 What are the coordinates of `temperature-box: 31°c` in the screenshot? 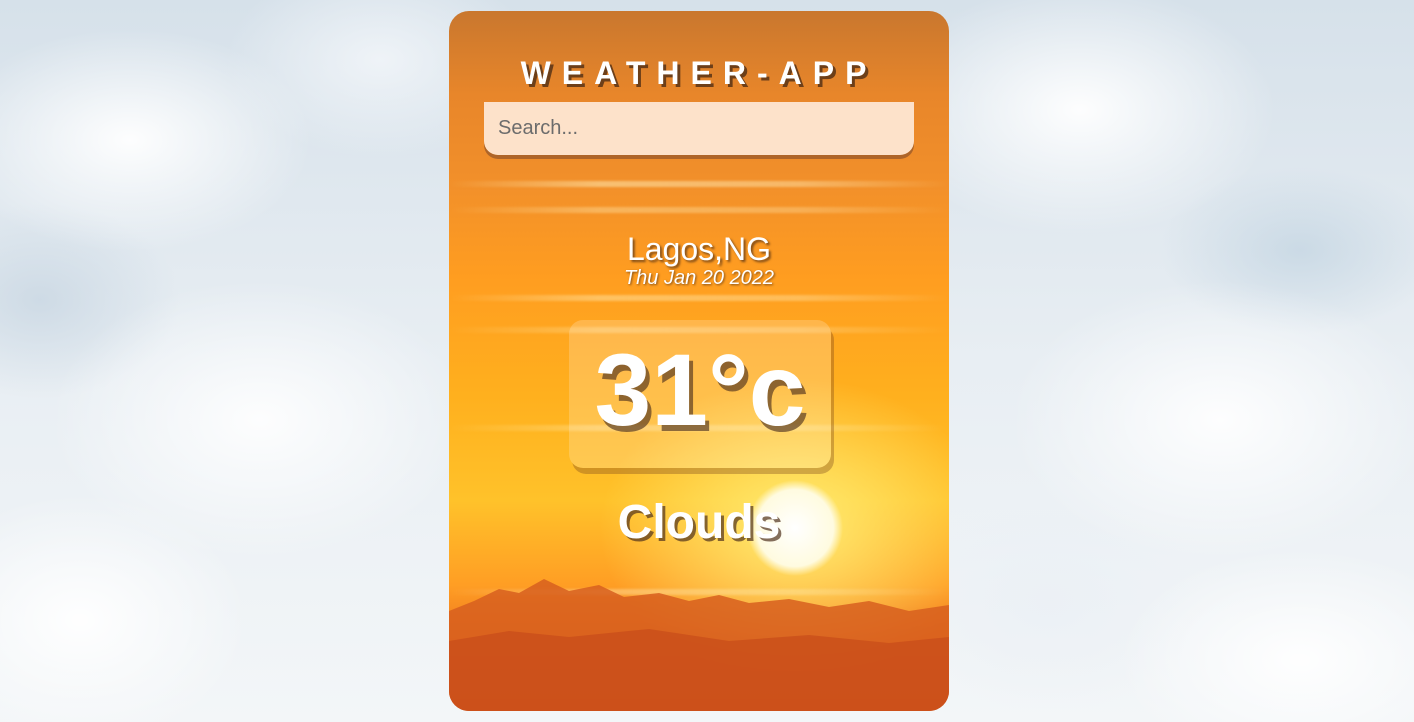 It's located at (700, 394).